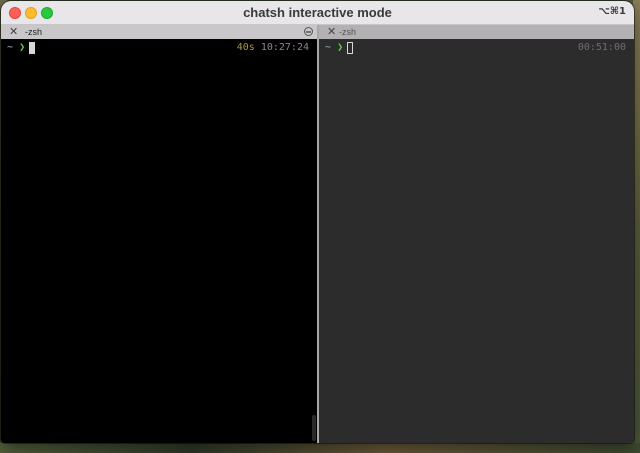 The width and height of the screenshot is (640, 453). I want to click on title-bar: chatsh interactive mode ⌥⌘1, so click(317, 13).